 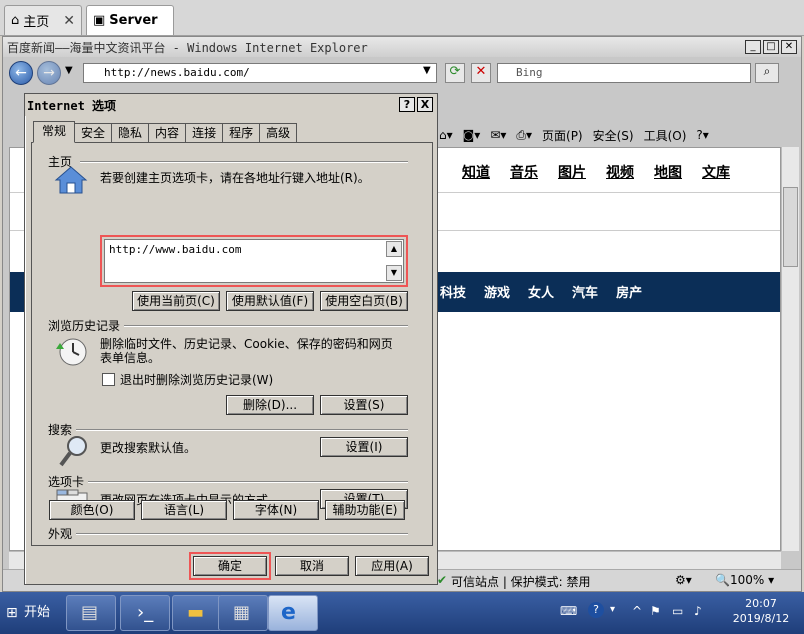 What do you see at coordinates (364, 405) in the screenshot?
I see `history-settings-button: 设置(S)` at bounding box center [364, 405].